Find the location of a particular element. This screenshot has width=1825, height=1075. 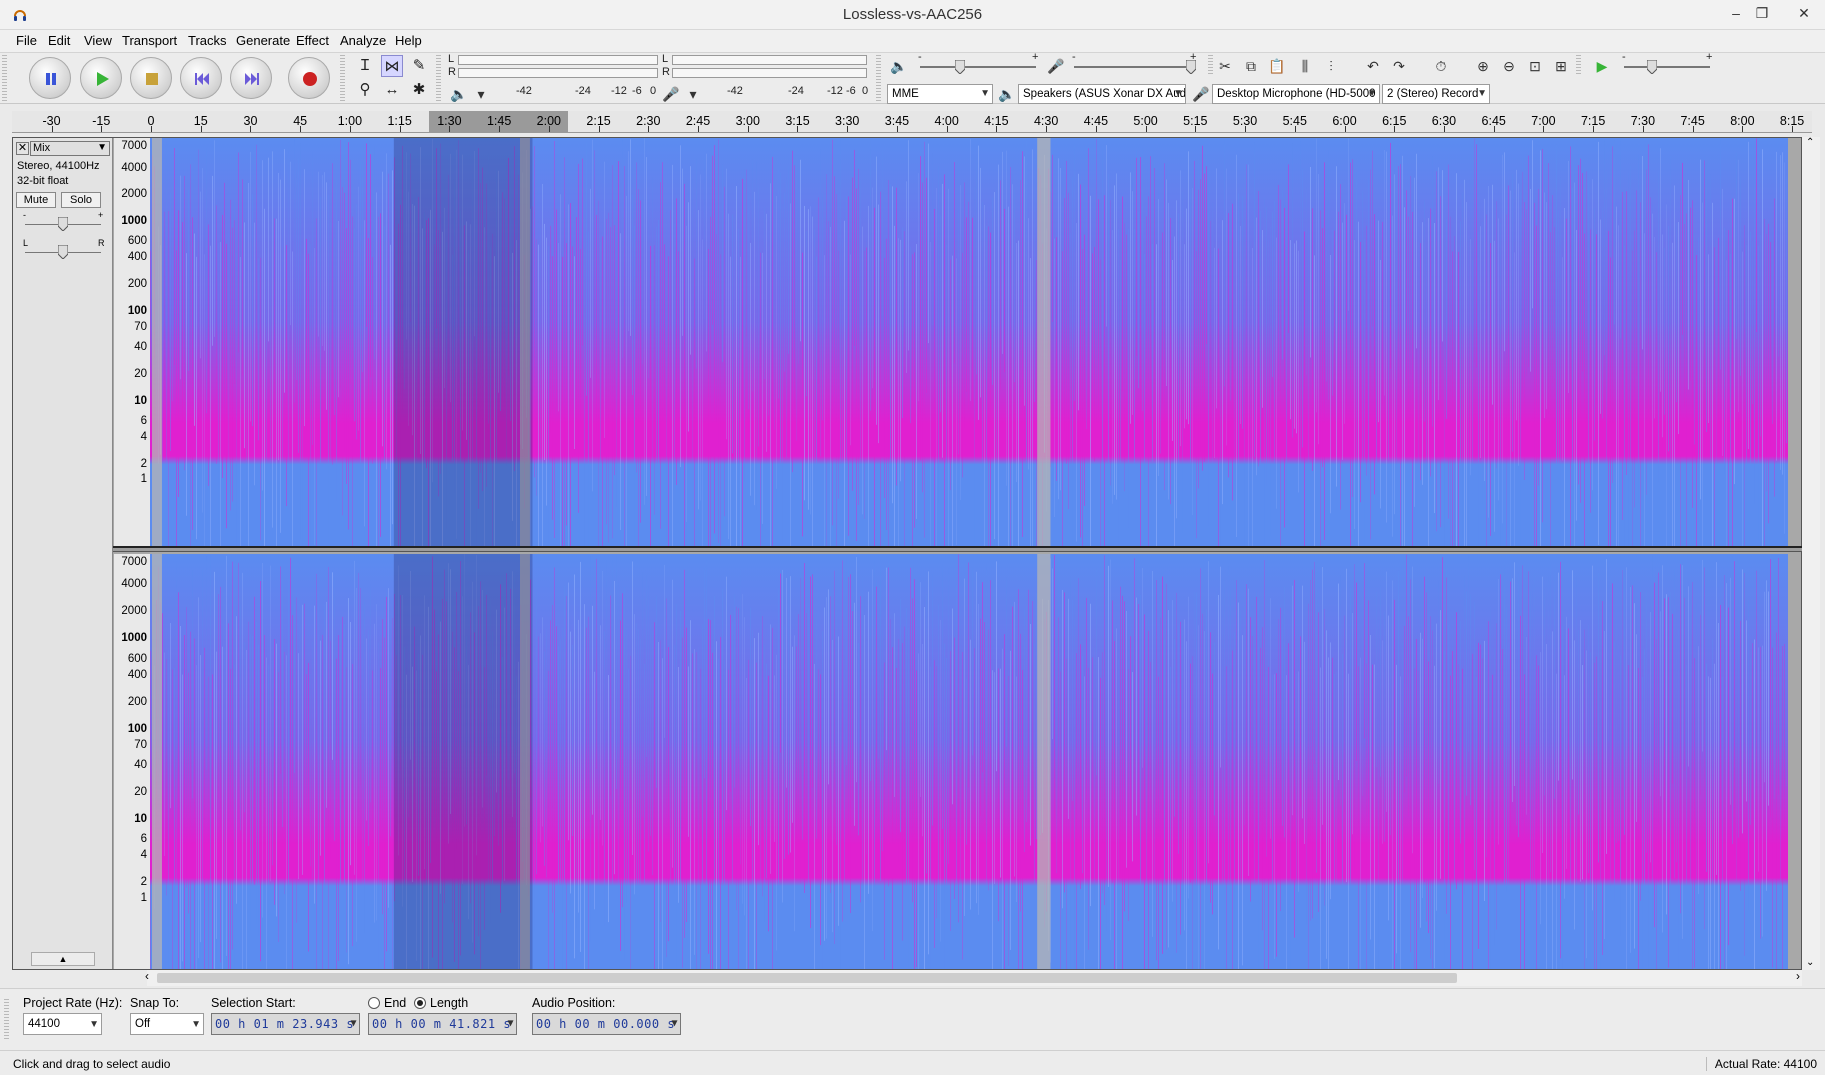

record-meter-right is located at coordinates (769, 73).